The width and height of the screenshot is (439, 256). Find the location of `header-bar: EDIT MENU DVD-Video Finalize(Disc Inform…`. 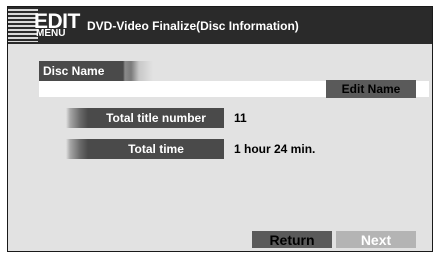

header-bar: EDIT MENU DVD-Video Finalize(Disc Inform… is located at coordinates (220, 25).